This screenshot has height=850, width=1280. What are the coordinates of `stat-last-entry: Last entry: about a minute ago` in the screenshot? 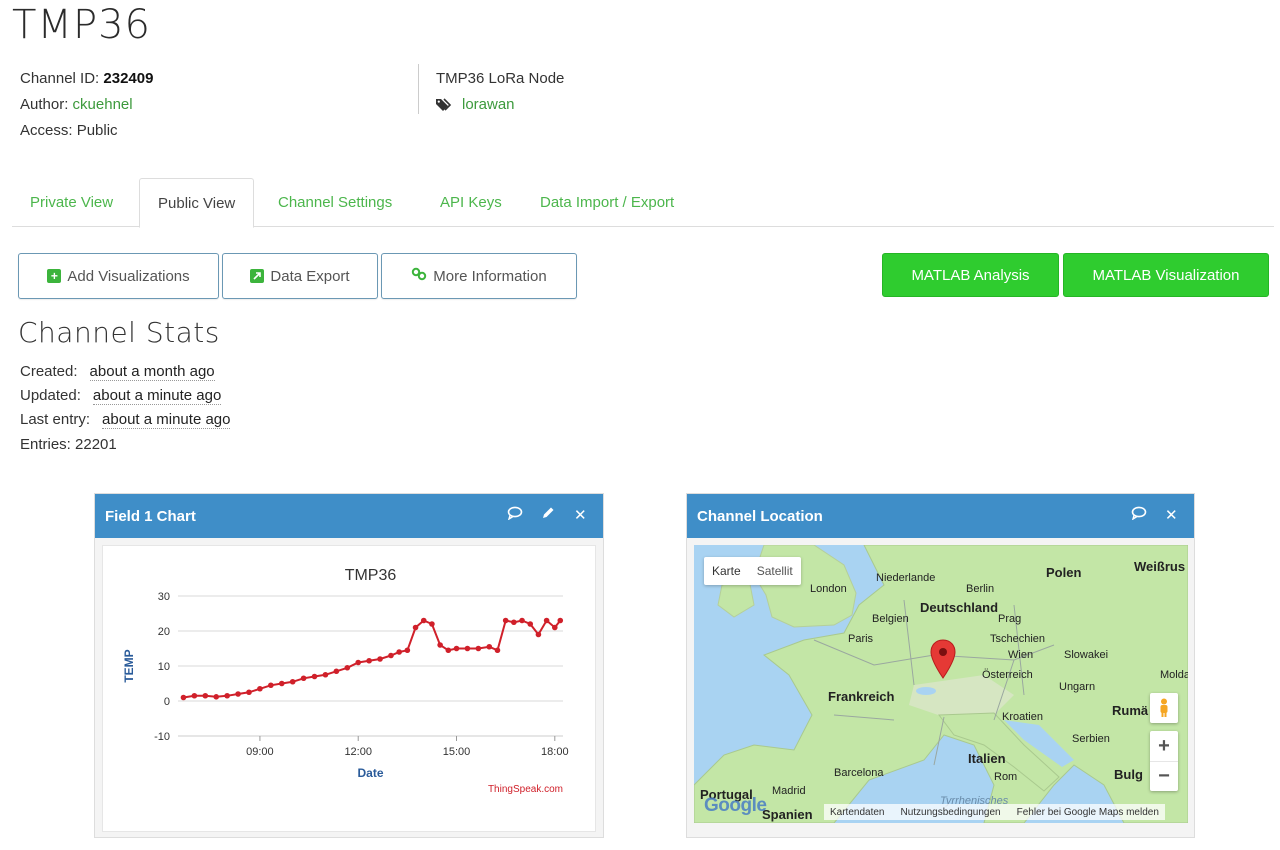 It's located at (125, 420).